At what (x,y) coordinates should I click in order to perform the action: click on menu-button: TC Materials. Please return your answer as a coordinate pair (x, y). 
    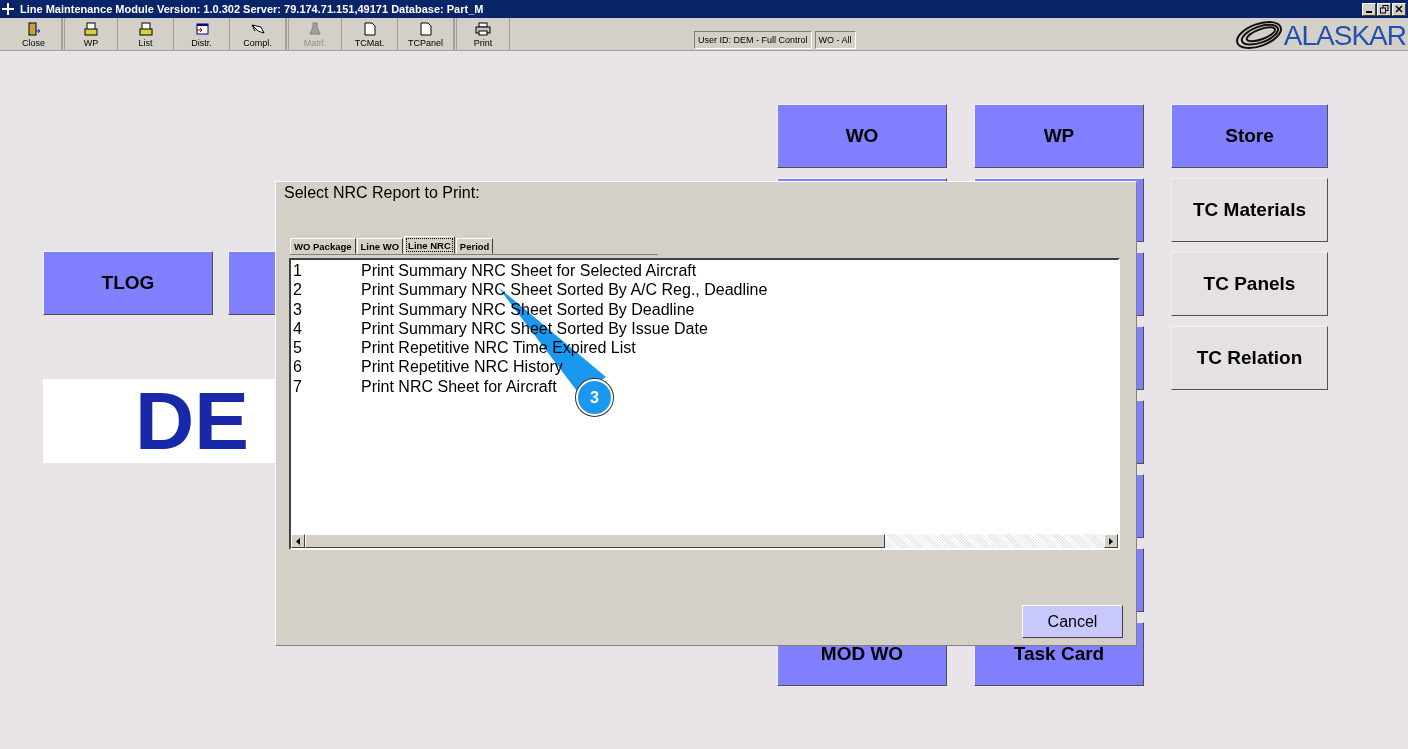
    Looking at the image, I should click on (1249, 210).